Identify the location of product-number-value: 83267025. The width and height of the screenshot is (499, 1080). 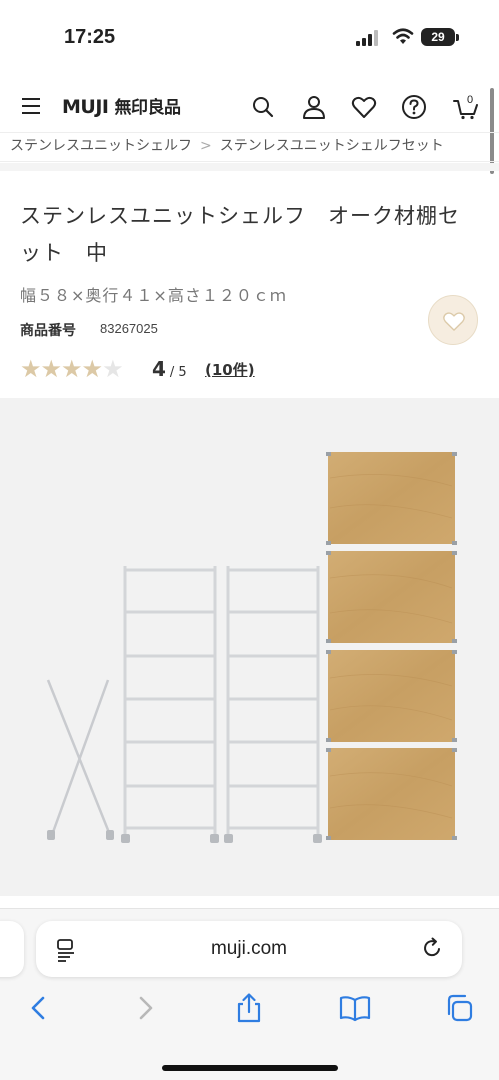
(129, 328).